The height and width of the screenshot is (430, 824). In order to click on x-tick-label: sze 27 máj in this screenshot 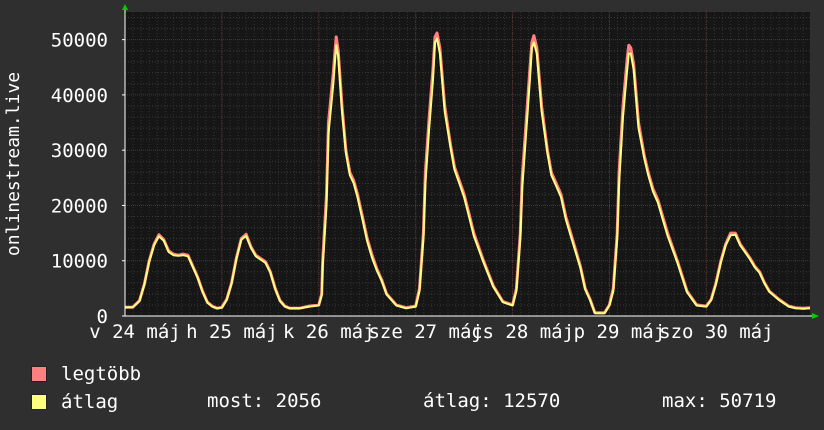, I will do `click(425, 332)`.